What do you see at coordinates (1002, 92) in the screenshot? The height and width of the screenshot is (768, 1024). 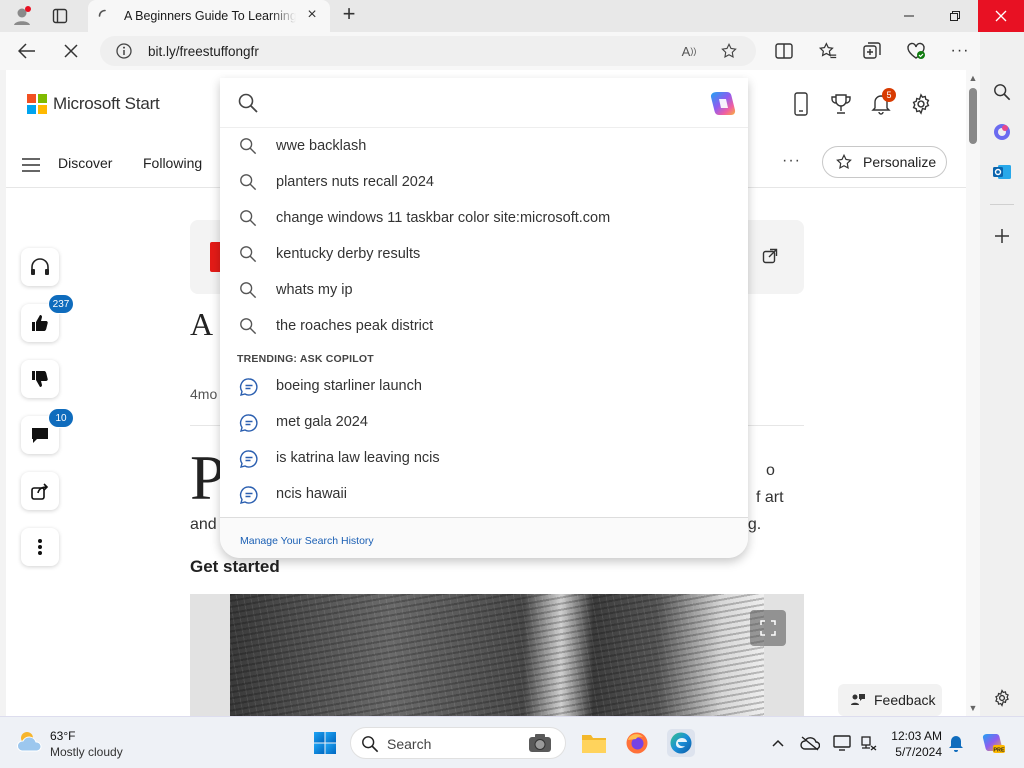 I see `sidebar-search-icon` at bounding box center [1002, 92].